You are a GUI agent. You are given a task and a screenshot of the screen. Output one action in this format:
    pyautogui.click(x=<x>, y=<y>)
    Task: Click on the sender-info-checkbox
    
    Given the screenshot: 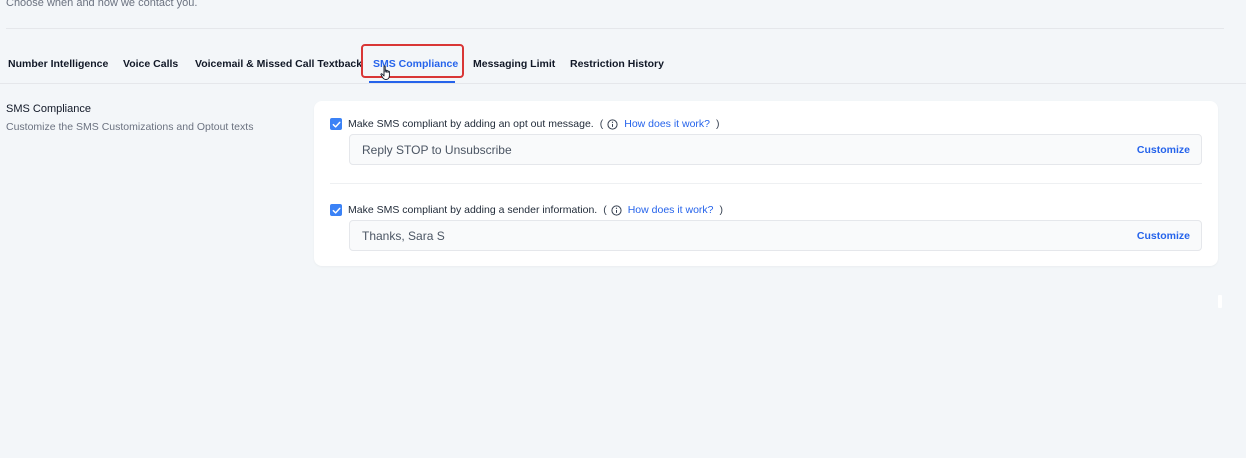 What is the action you would take?
    pyautogui.click(x=336, y=210)
    